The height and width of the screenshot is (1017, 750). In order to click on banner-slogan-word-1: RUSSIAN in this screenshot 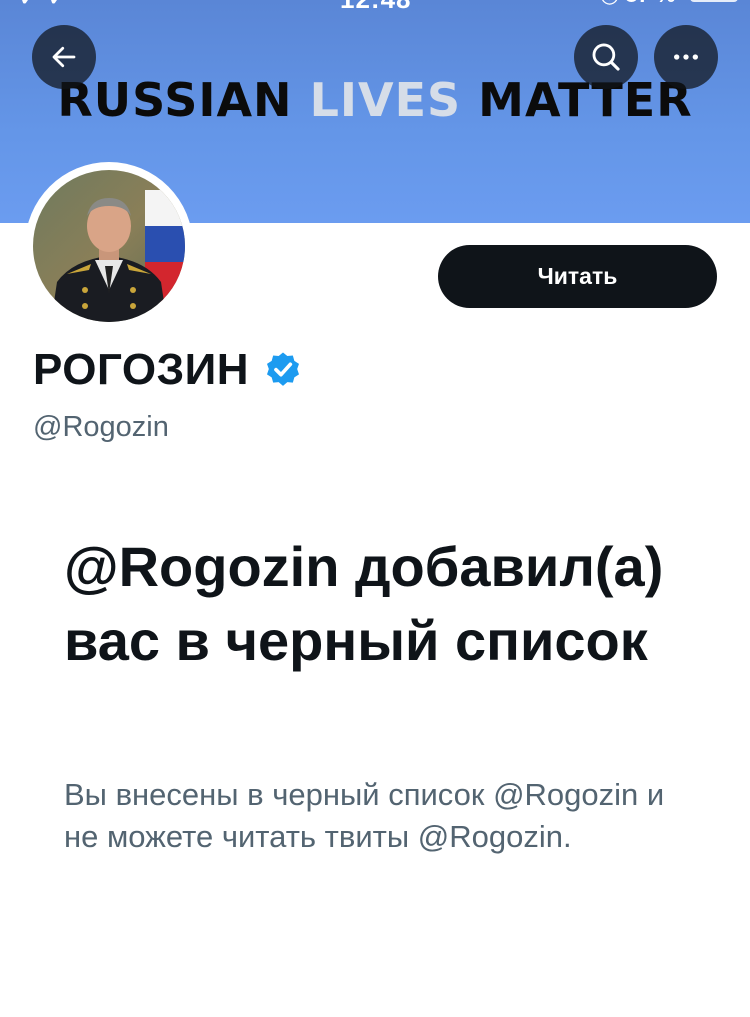, I will do `click(175, 100)`.